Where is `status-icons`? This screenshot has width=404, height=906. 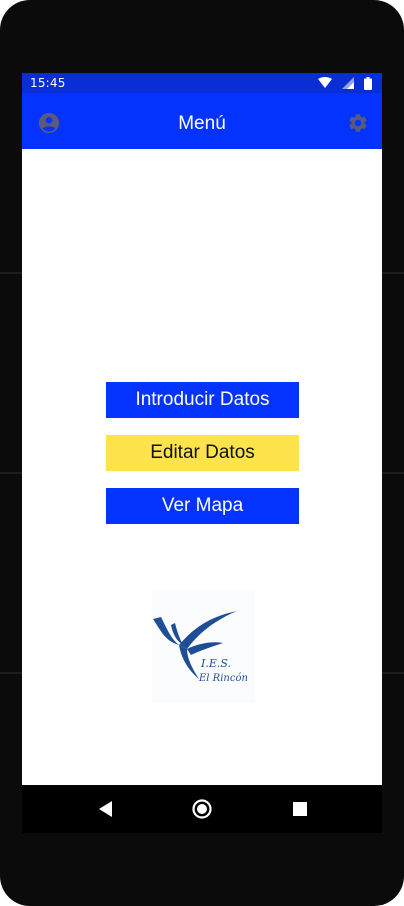 status-icons is located at coordinates (345, 83).